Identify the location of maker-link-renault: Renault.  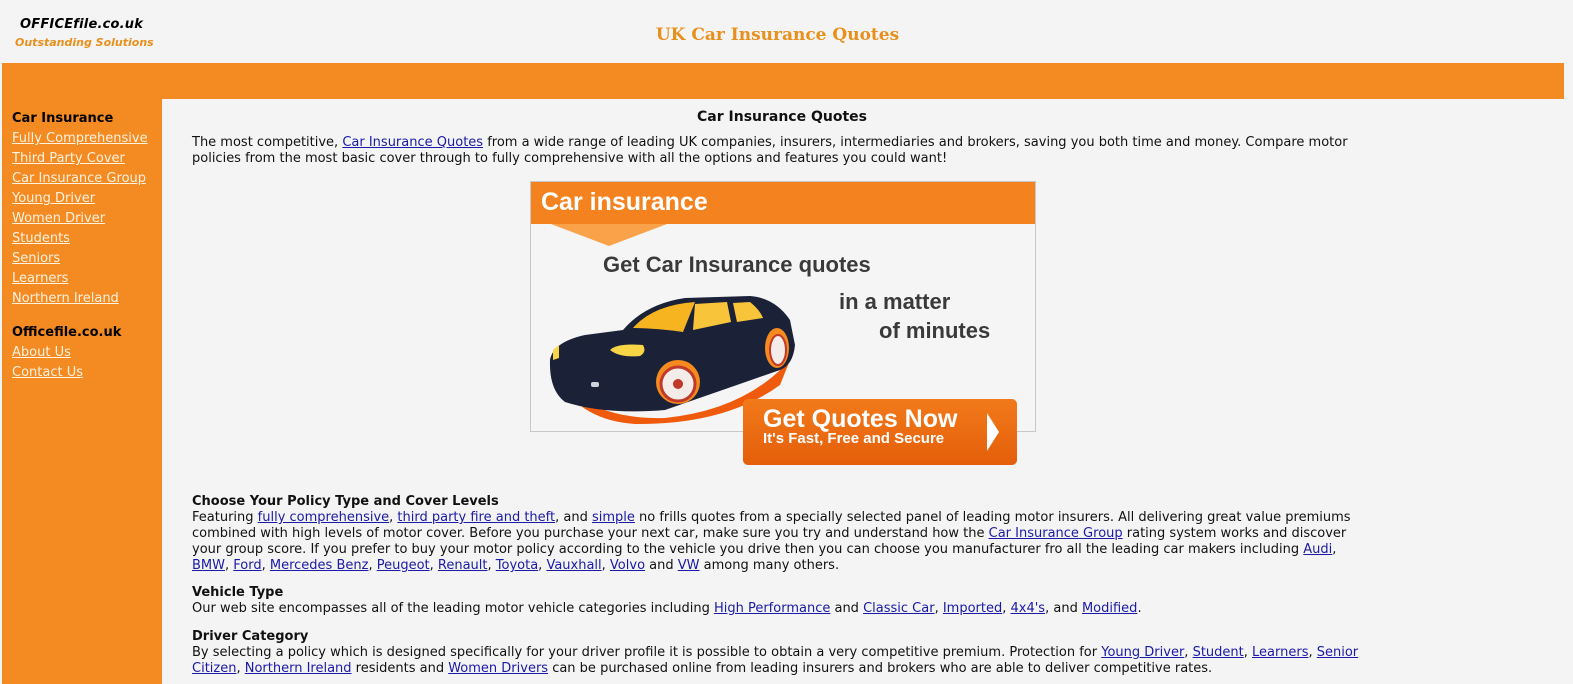
(463, 565).